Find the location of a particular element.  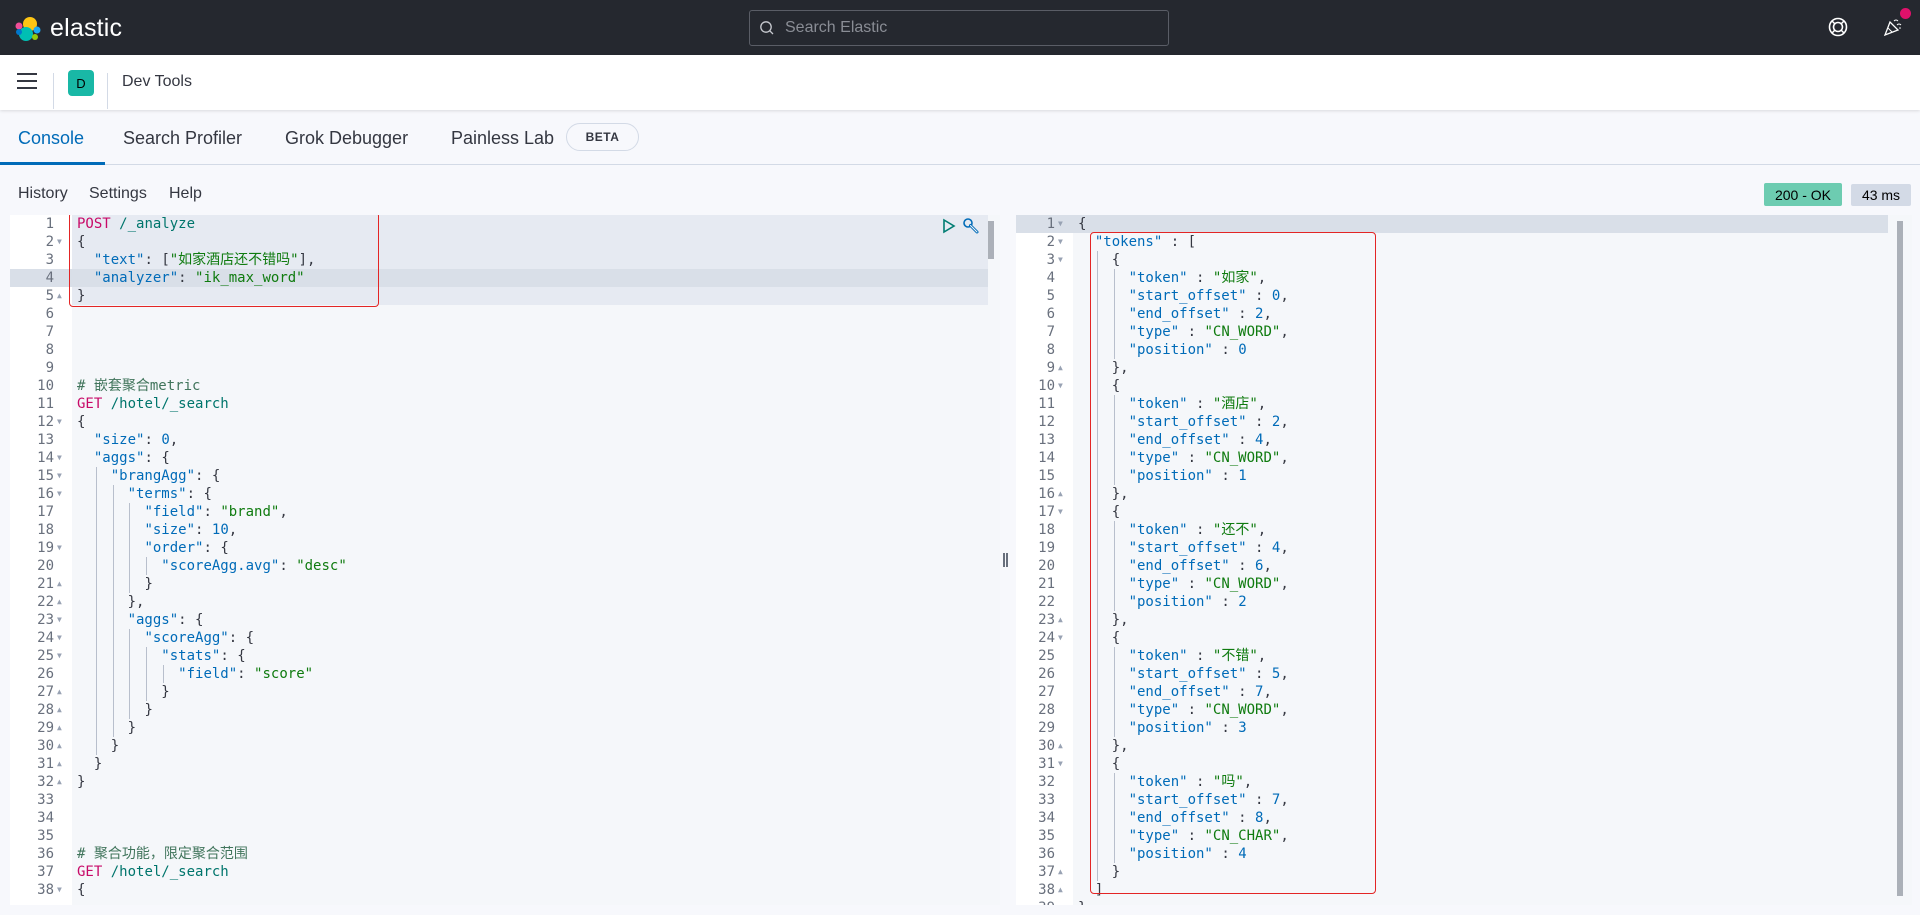

response-line-number: 29 is located at coordinates (1046, 728).